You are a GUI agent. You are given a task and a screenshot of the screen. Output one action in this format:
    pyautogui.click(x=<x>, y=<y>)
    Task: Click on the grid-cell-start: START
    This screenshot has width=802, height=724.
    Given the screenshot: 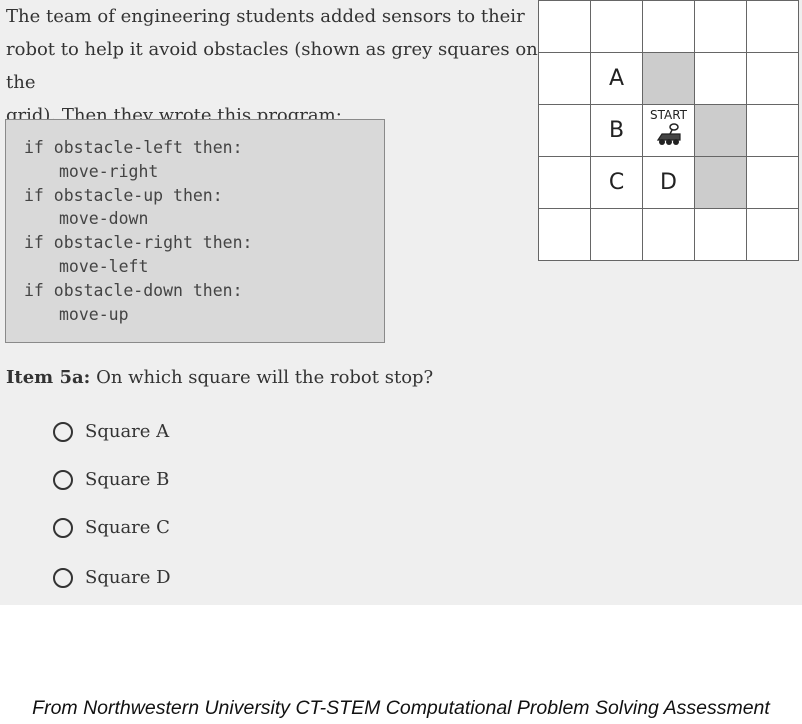 What is the action you would take?
    pyautogui.click(x=669, y=131)
    